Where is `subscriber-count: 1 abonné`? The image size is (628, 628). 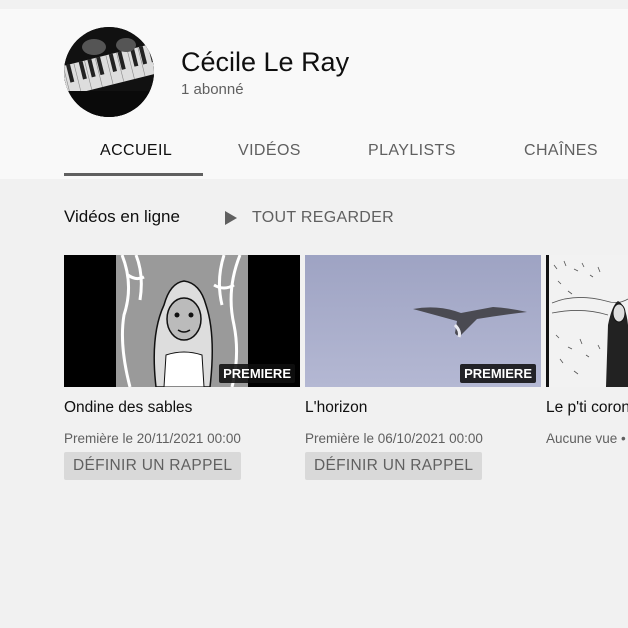 subscriber-count: 1 abonné is located at coordinates (212, 89).